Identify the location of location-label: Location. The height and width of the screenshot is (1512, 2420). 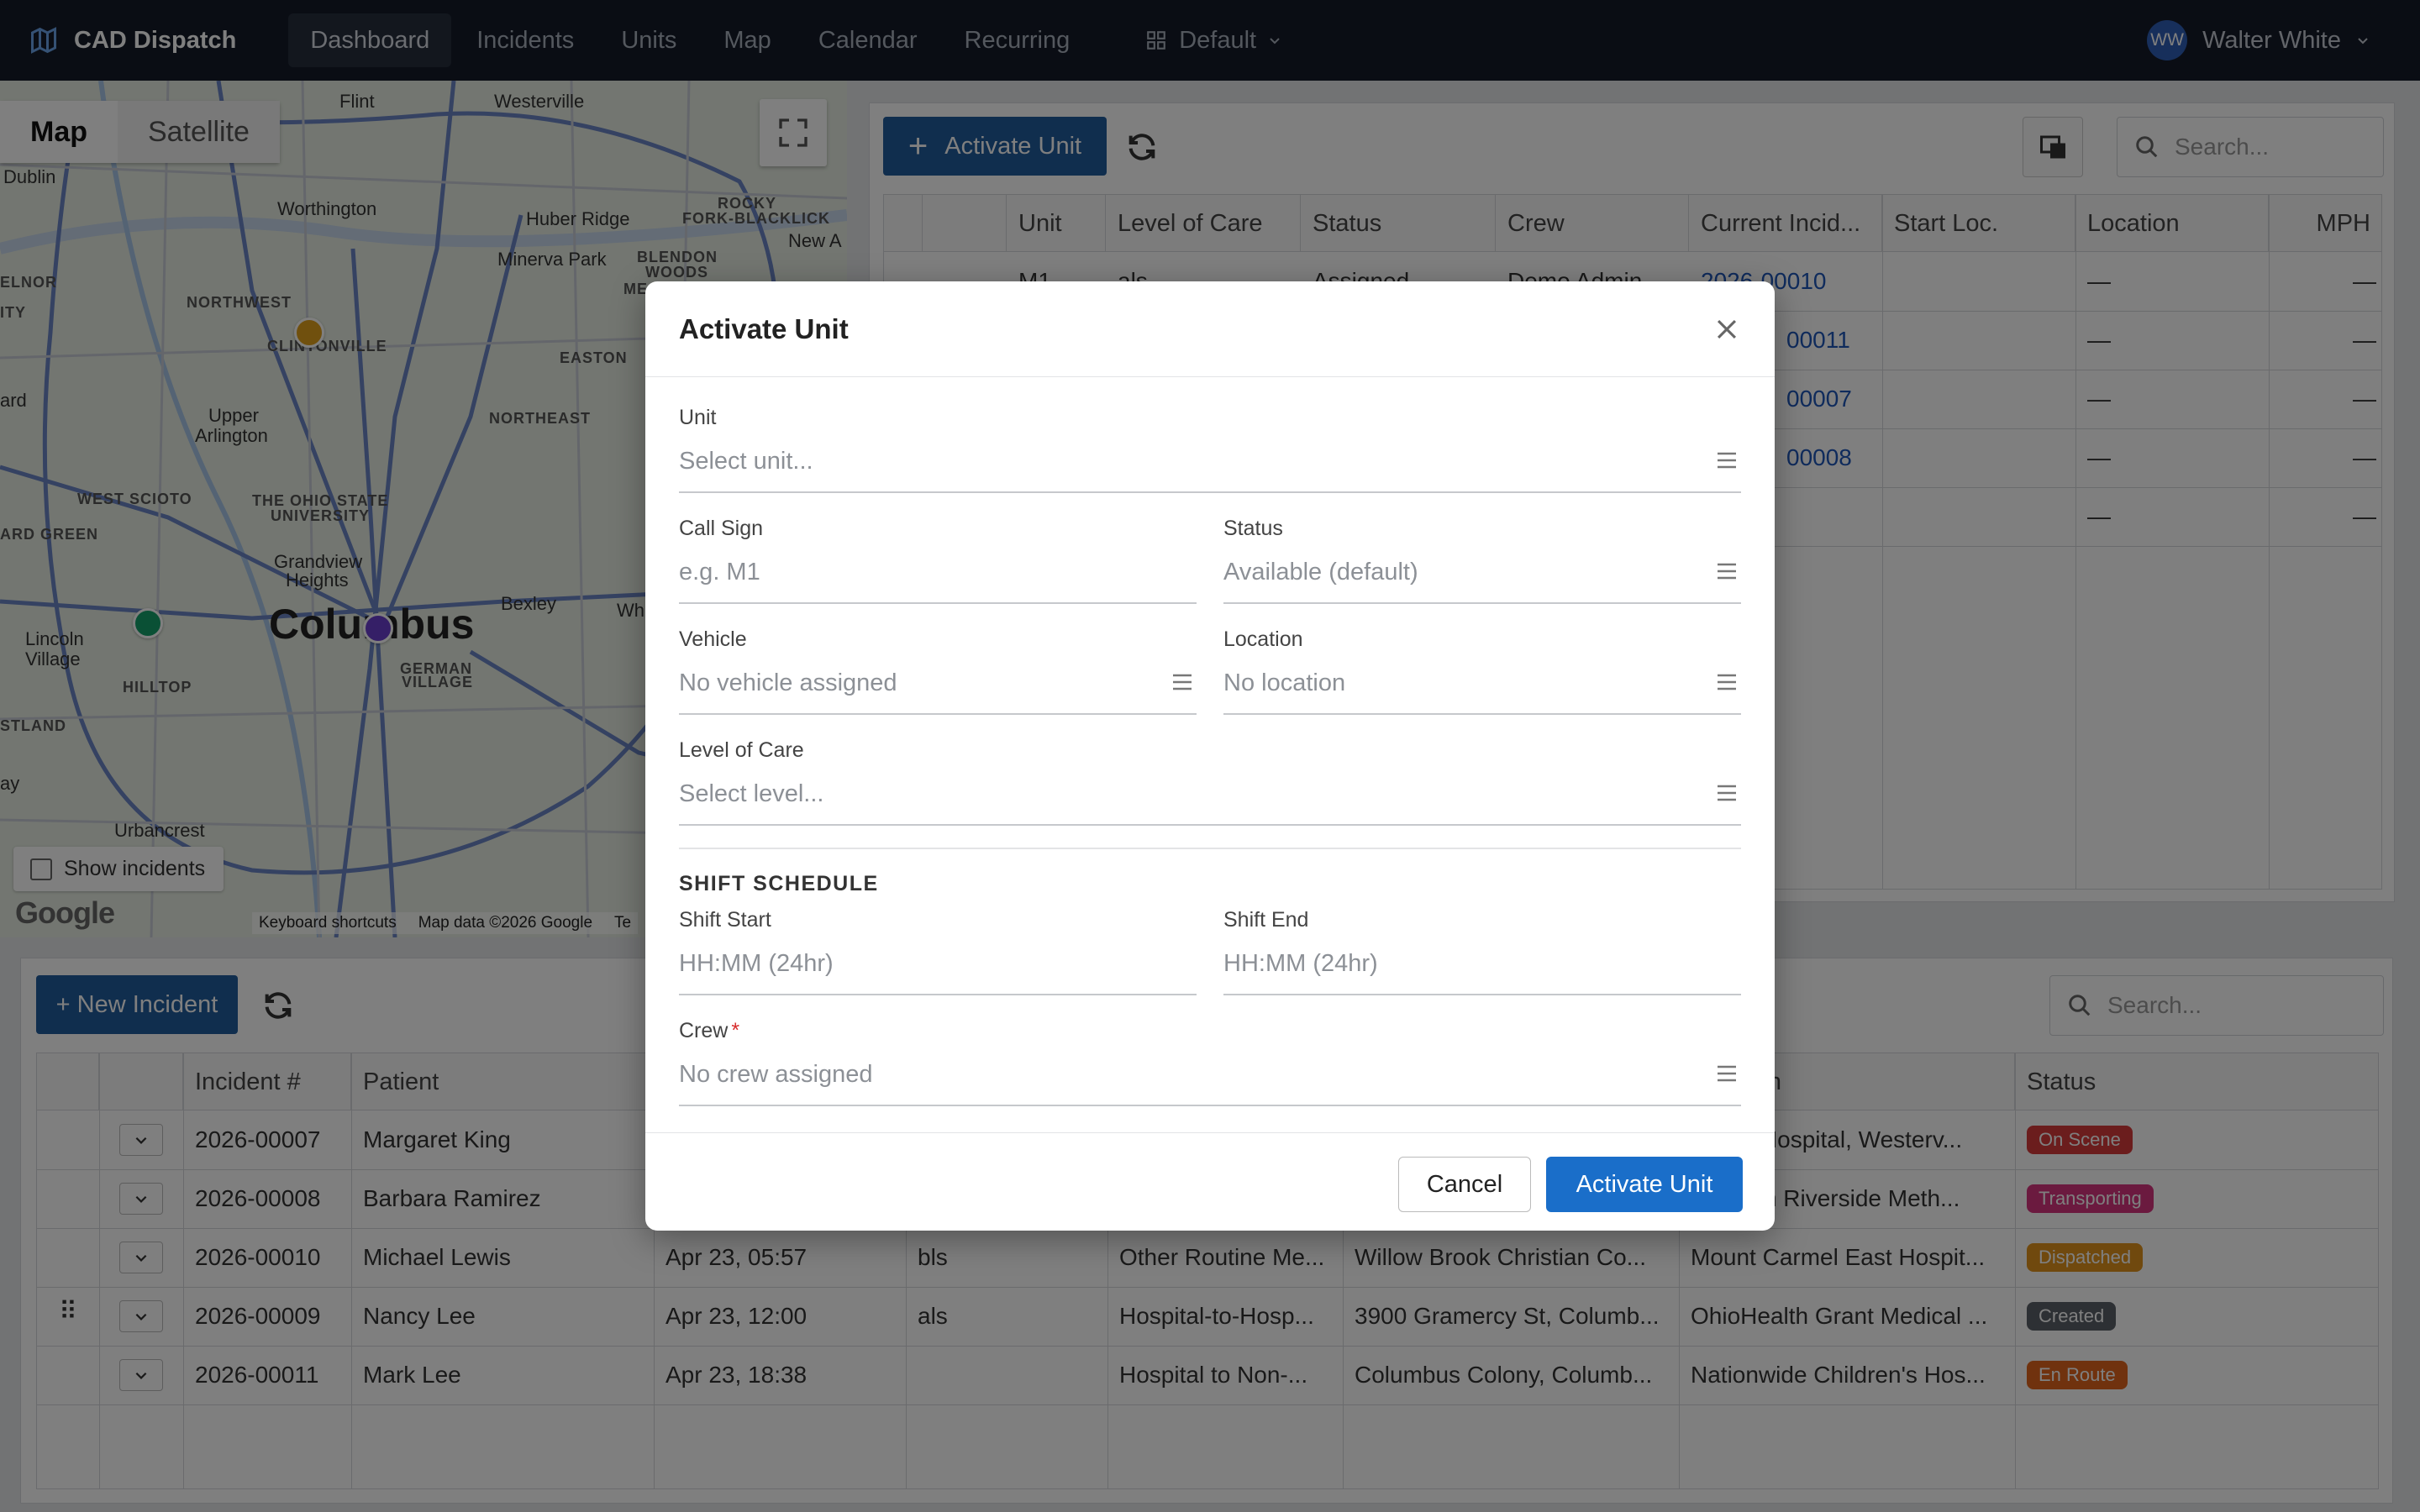
(1263, 639).